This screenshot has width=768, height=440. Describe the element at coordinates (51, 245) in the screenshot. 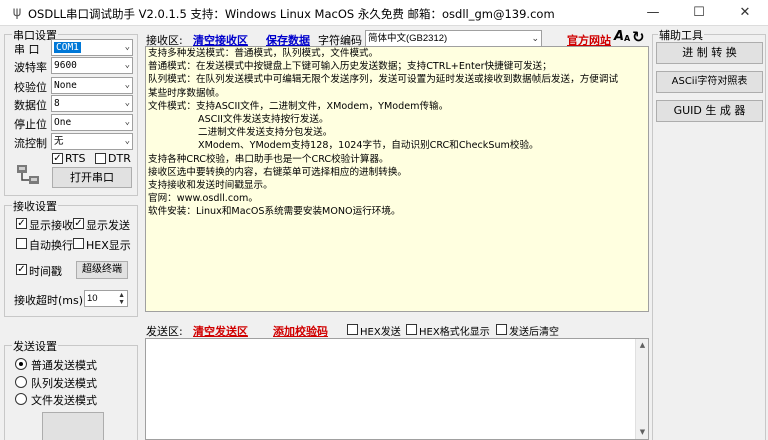

I see `auto-wrap-label: 自动换行` at that location.